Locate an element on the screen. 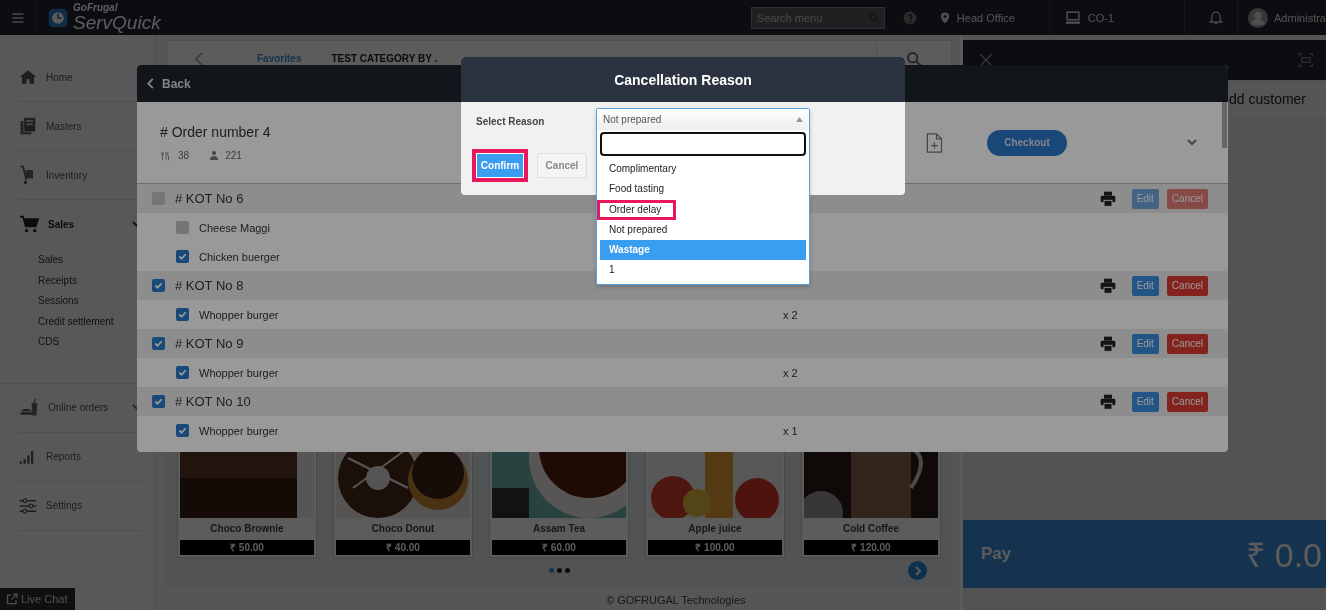  kot-title: # KOT No 9 is located at coordinates (209, 343).